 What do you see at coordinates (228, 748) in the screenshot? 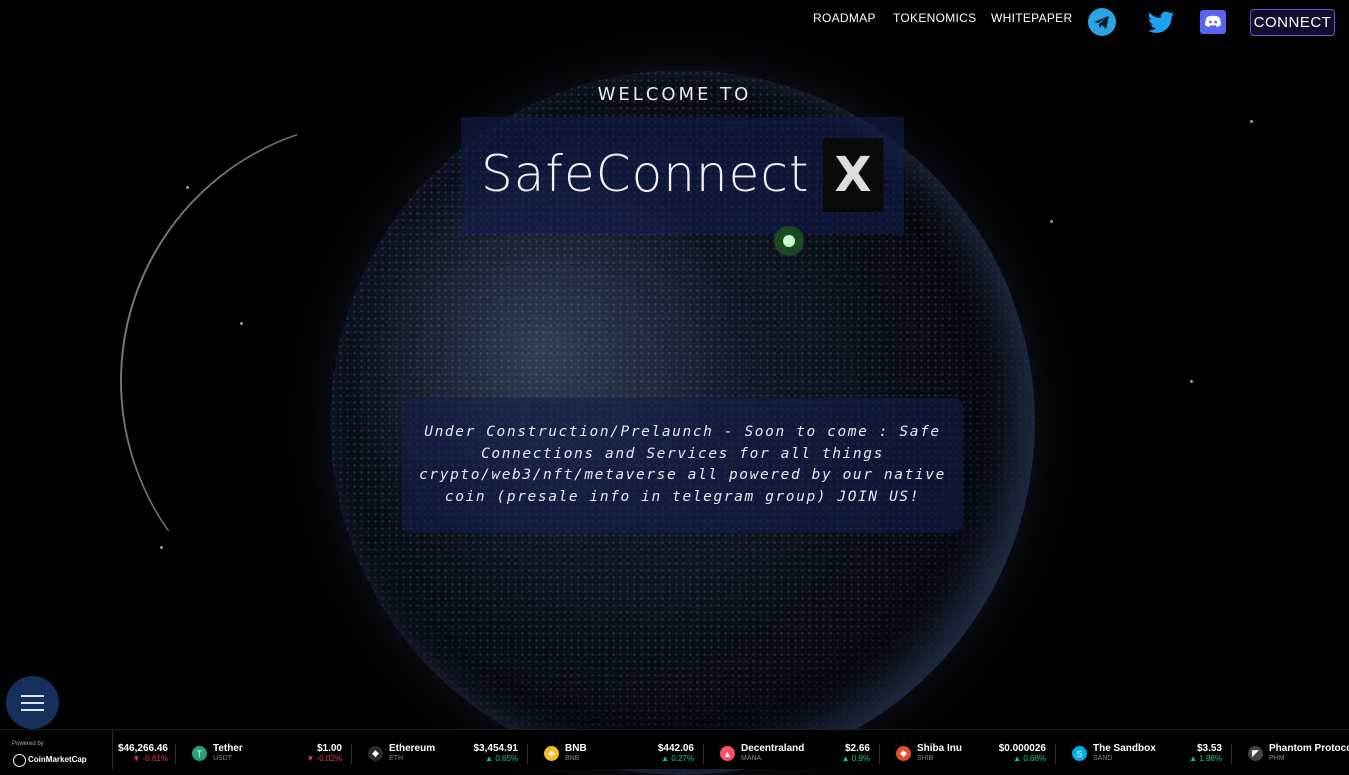
I see `ticker-coin-name: Tether` at bounding box center [228, 748].